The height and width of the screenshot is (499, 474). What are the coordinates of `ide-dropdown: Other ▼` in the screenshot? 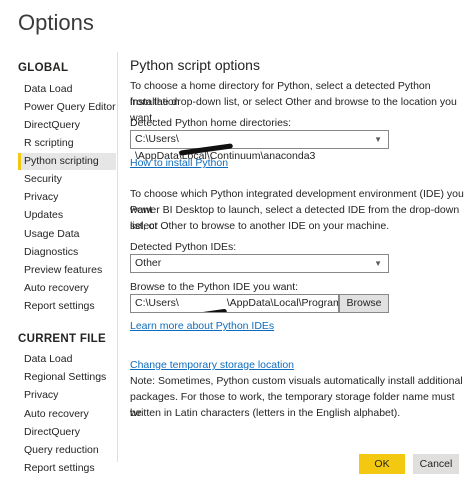 It's located at (259, 263).